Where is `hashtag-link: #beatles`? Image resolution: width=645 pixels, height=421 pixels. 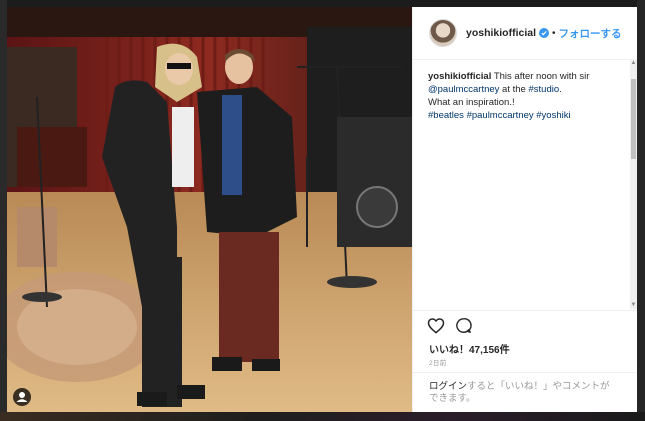 hashtag-link: #beatles is located at coordinates (446, 115).